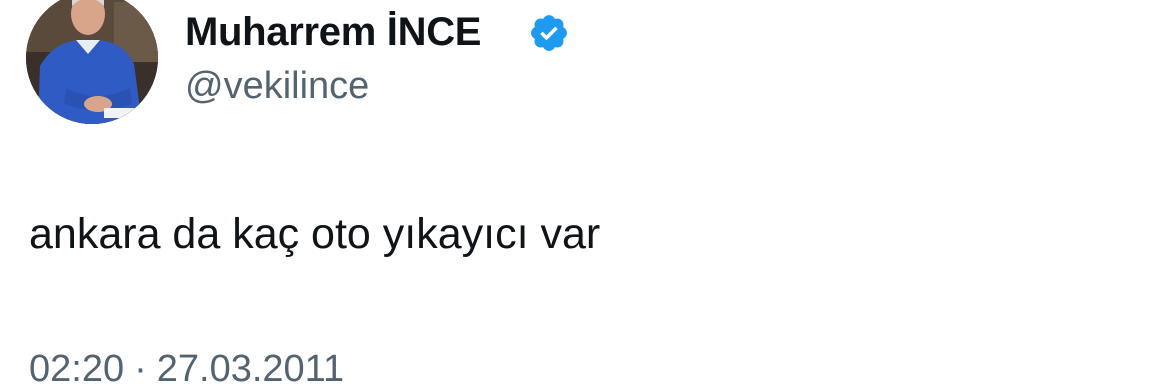 This screenshot has width=1169, height=391. I want to click on author-name: Muharrem İNCE, so click(333, 32).